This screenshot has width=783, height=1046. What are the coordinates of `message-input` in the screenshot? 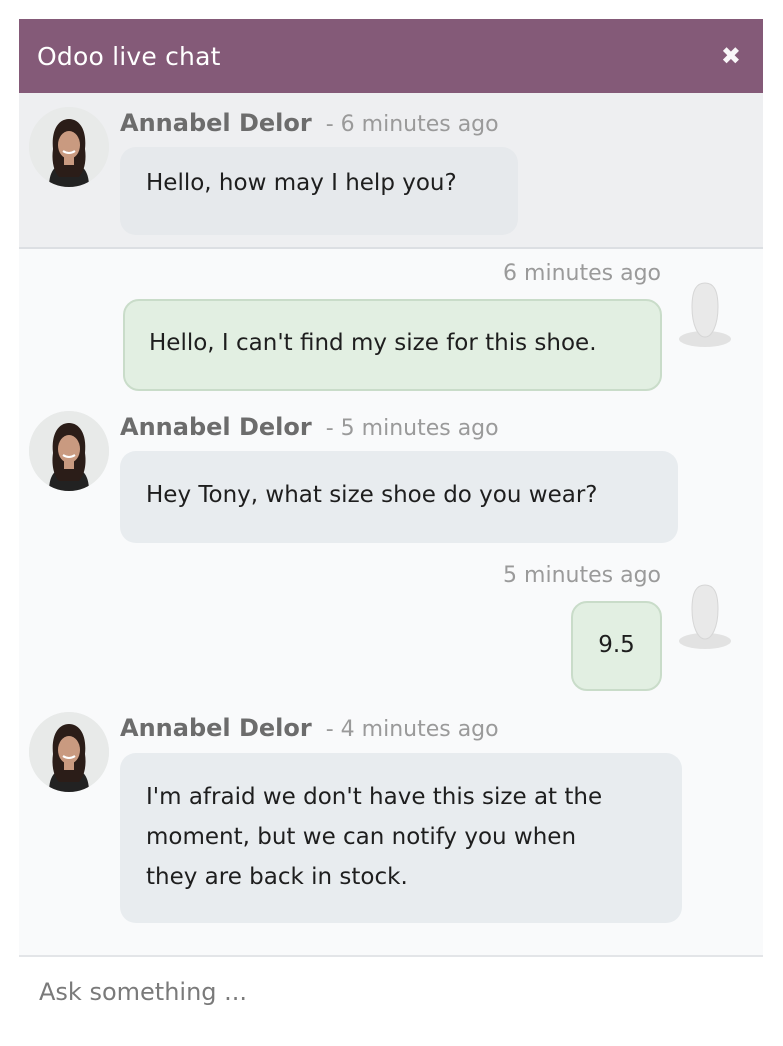 It's located at (379, 992).